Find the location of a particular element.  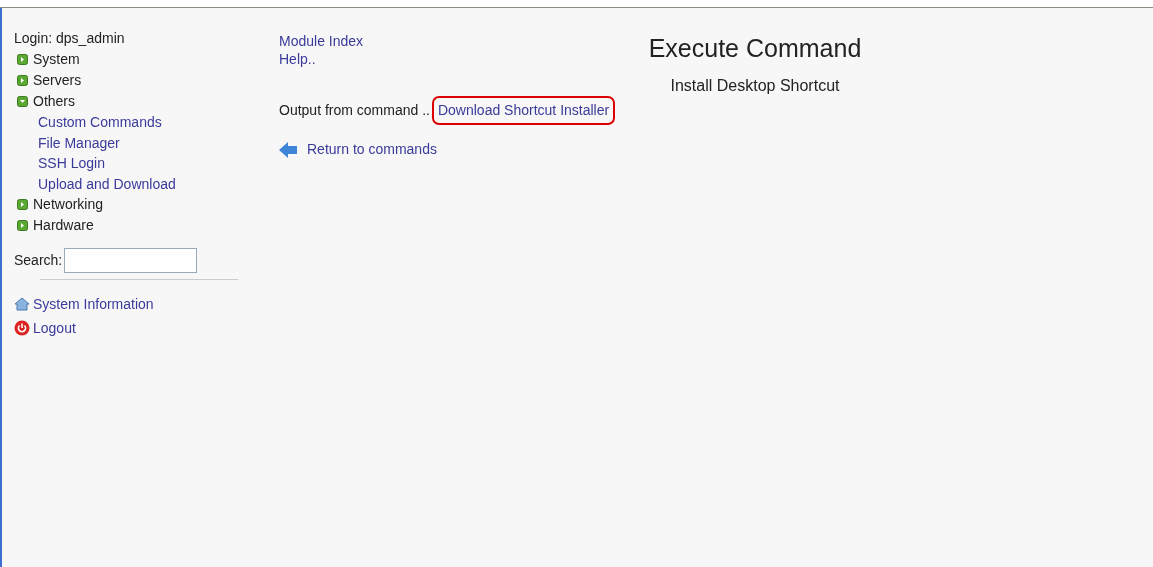

tree-link: File Manager is located at coordinates (67, 142).